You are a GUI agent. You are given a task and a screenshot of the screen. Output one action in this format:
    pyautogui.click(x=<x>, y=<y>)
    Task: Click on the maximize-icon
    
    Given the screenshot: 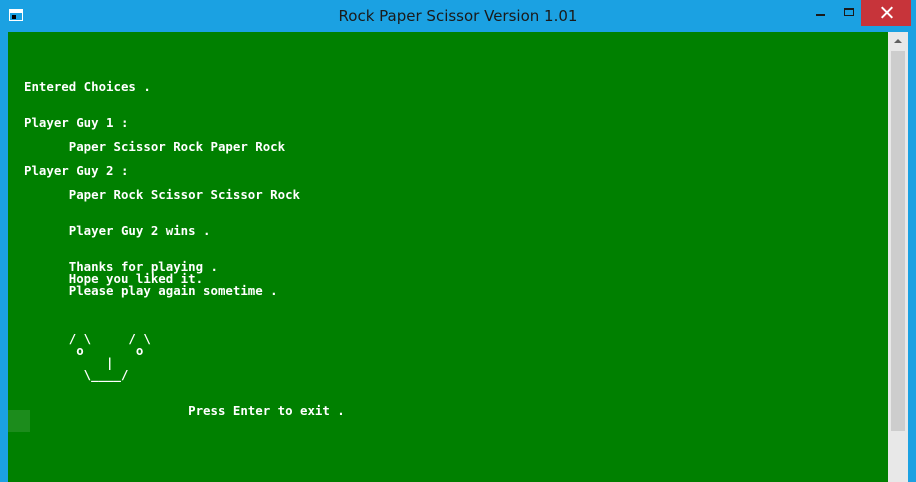 What is the action you would take?
    pyautogui.click(x=849, y=12)
    